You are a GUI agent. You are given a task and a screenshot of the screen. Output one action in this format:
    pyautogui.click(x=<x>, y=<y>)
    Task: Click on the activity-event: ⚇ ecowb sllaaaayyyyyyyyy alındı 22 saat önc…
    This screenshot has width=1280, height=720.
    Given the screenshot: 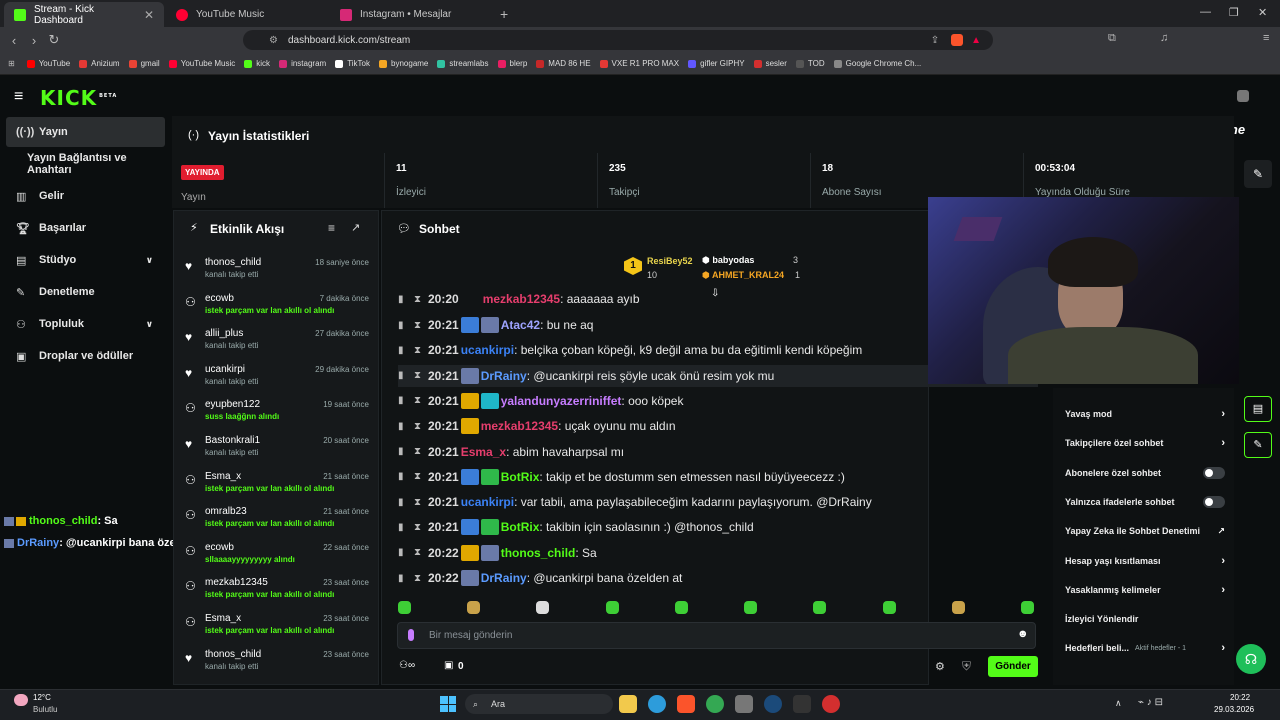 What is the action you would take?
    pyautogui.click(x=278, y=557)
    